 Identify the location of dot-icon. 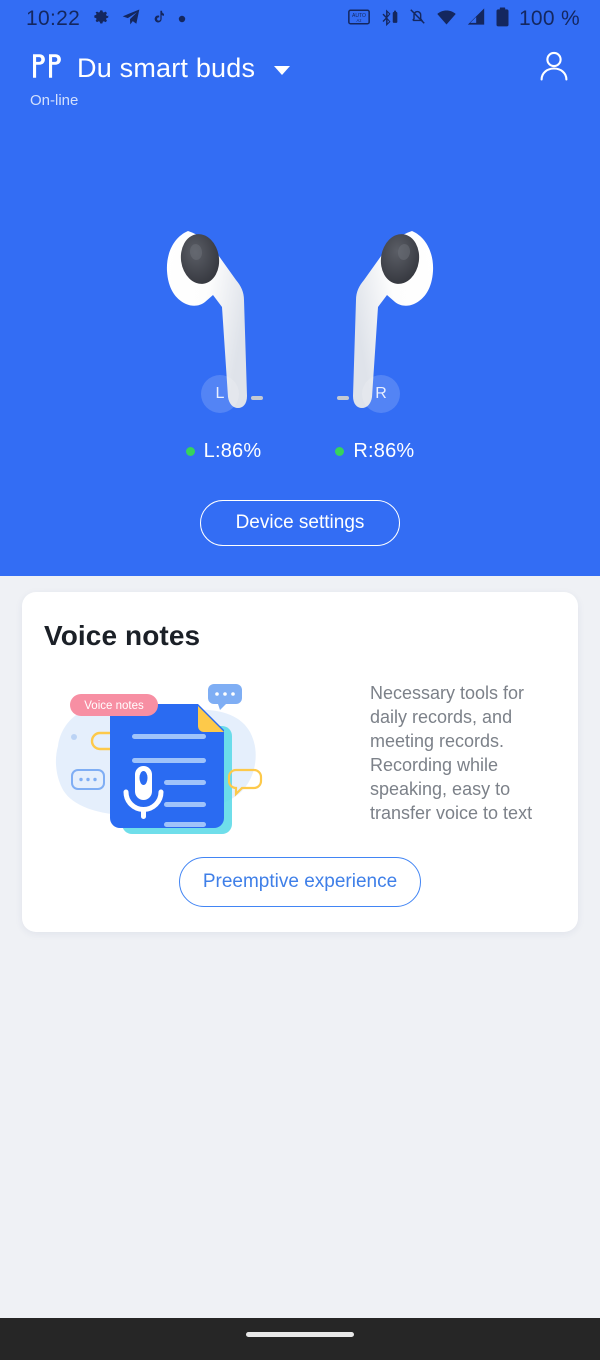
(182, 19).